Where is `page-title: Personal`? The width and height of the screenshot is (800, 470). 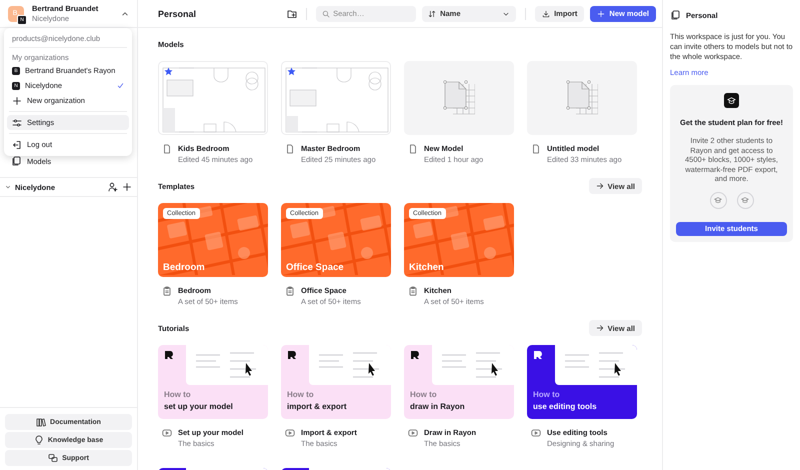 page-title: Personal is located at coordinates (178, 13).